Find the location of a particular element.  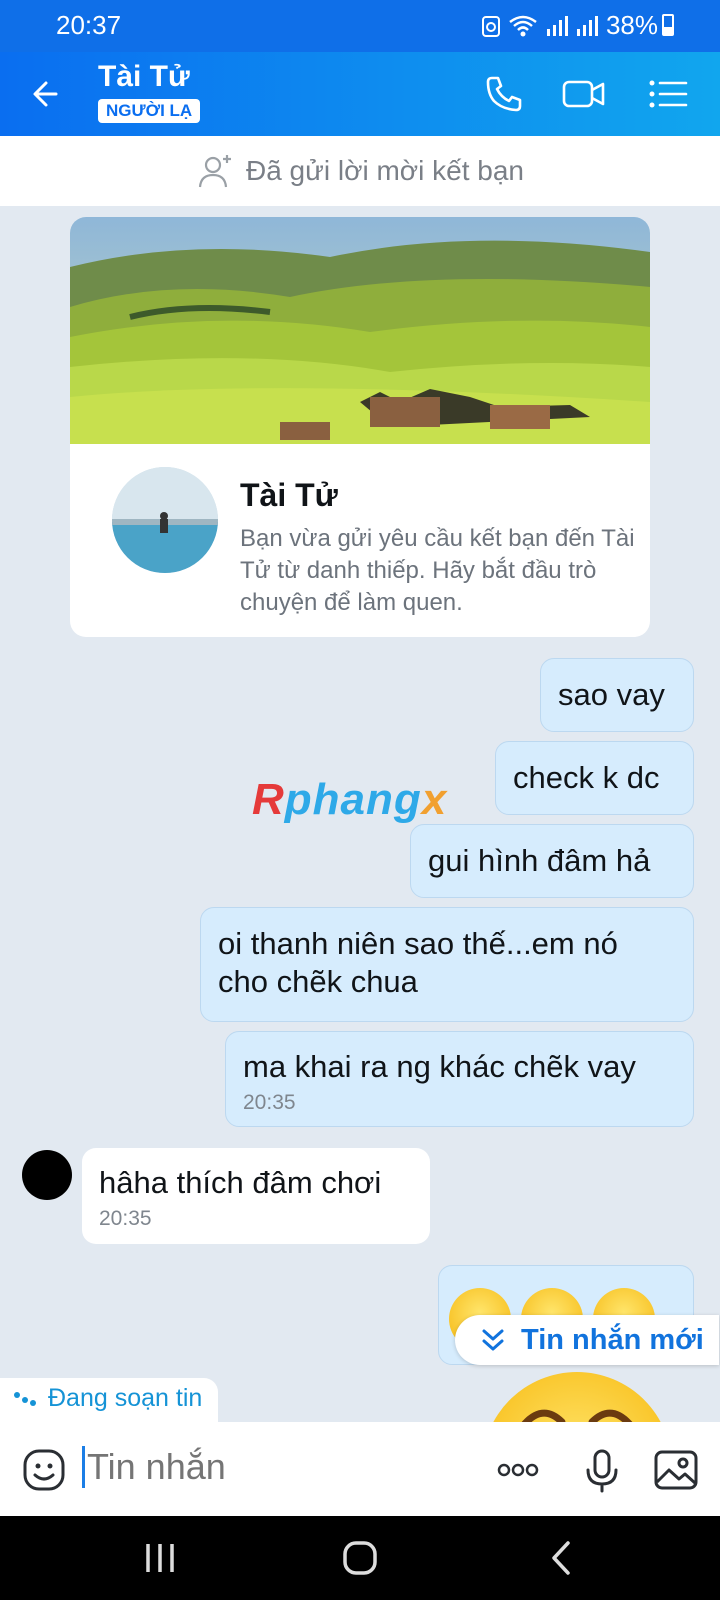

watermark-logo: Rphangx is located at coordinates (350, 799).